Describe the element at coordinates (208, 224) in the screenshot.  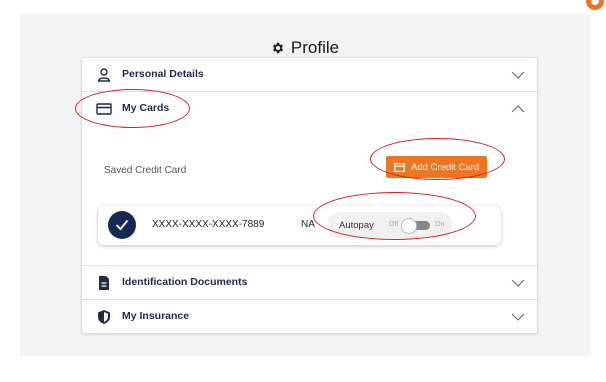
I see `card-number: XXXX-XXXX-XXXX-7889` at that location.